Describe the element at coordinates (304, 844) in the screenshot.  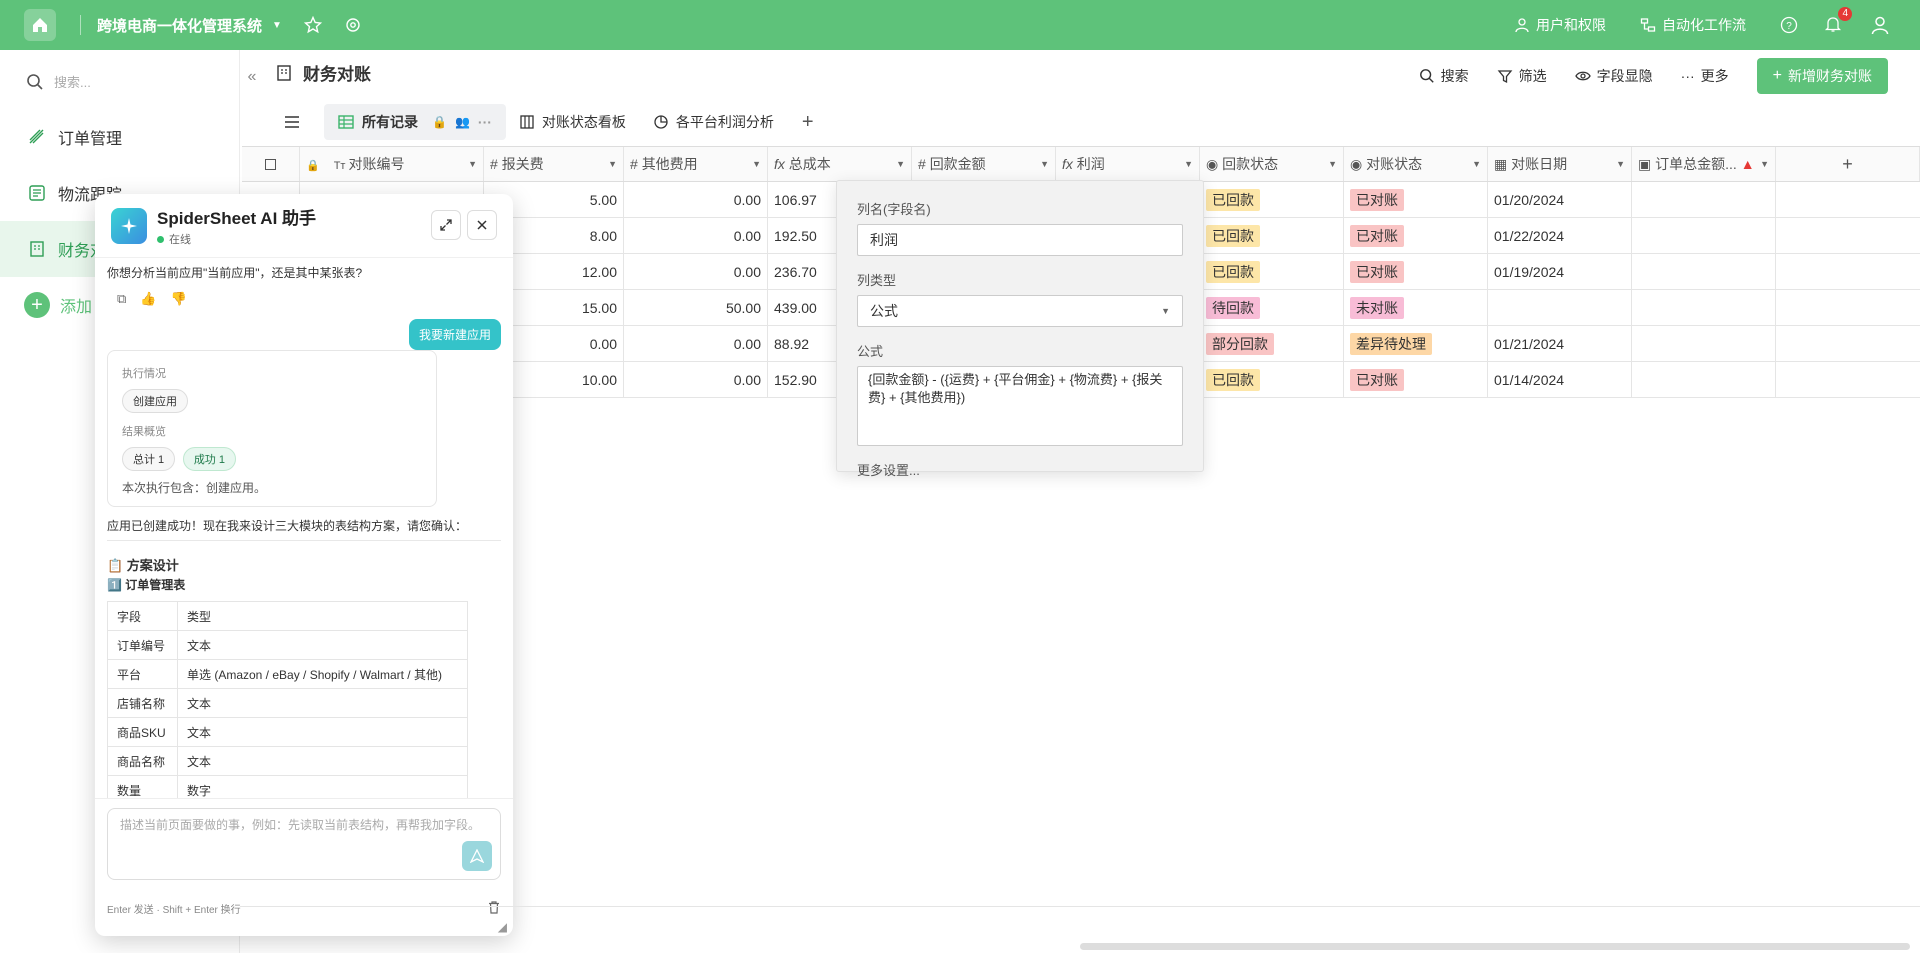
I see `chat-input: 描述当前页面要做的事，例如：先读取当前表结构，再帮我加字段。` at that location.